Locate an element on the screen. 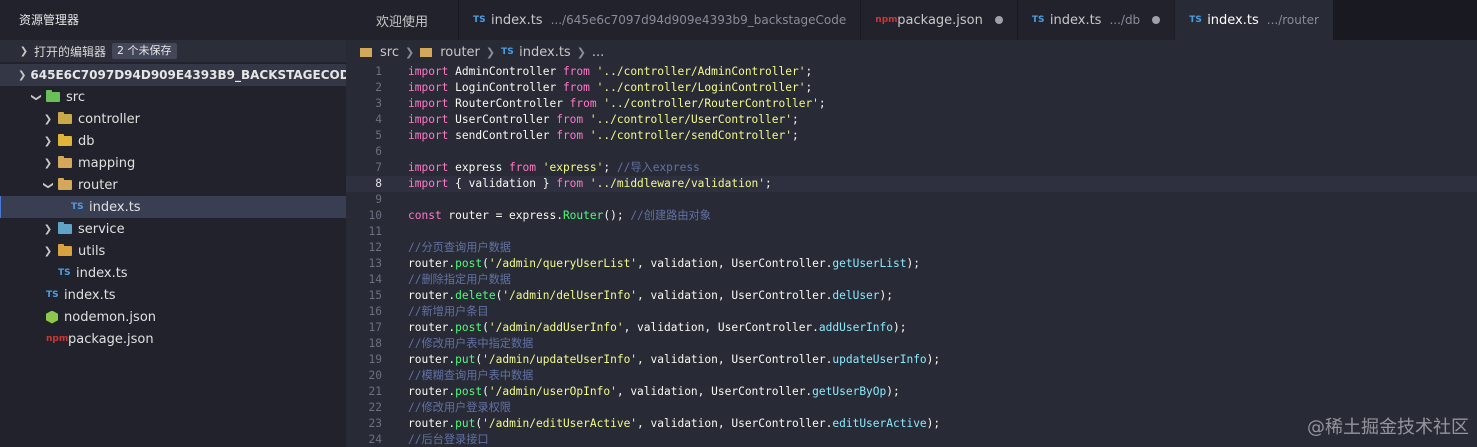  tree-item: ❯ mapping is located at coordinates (173, 163).